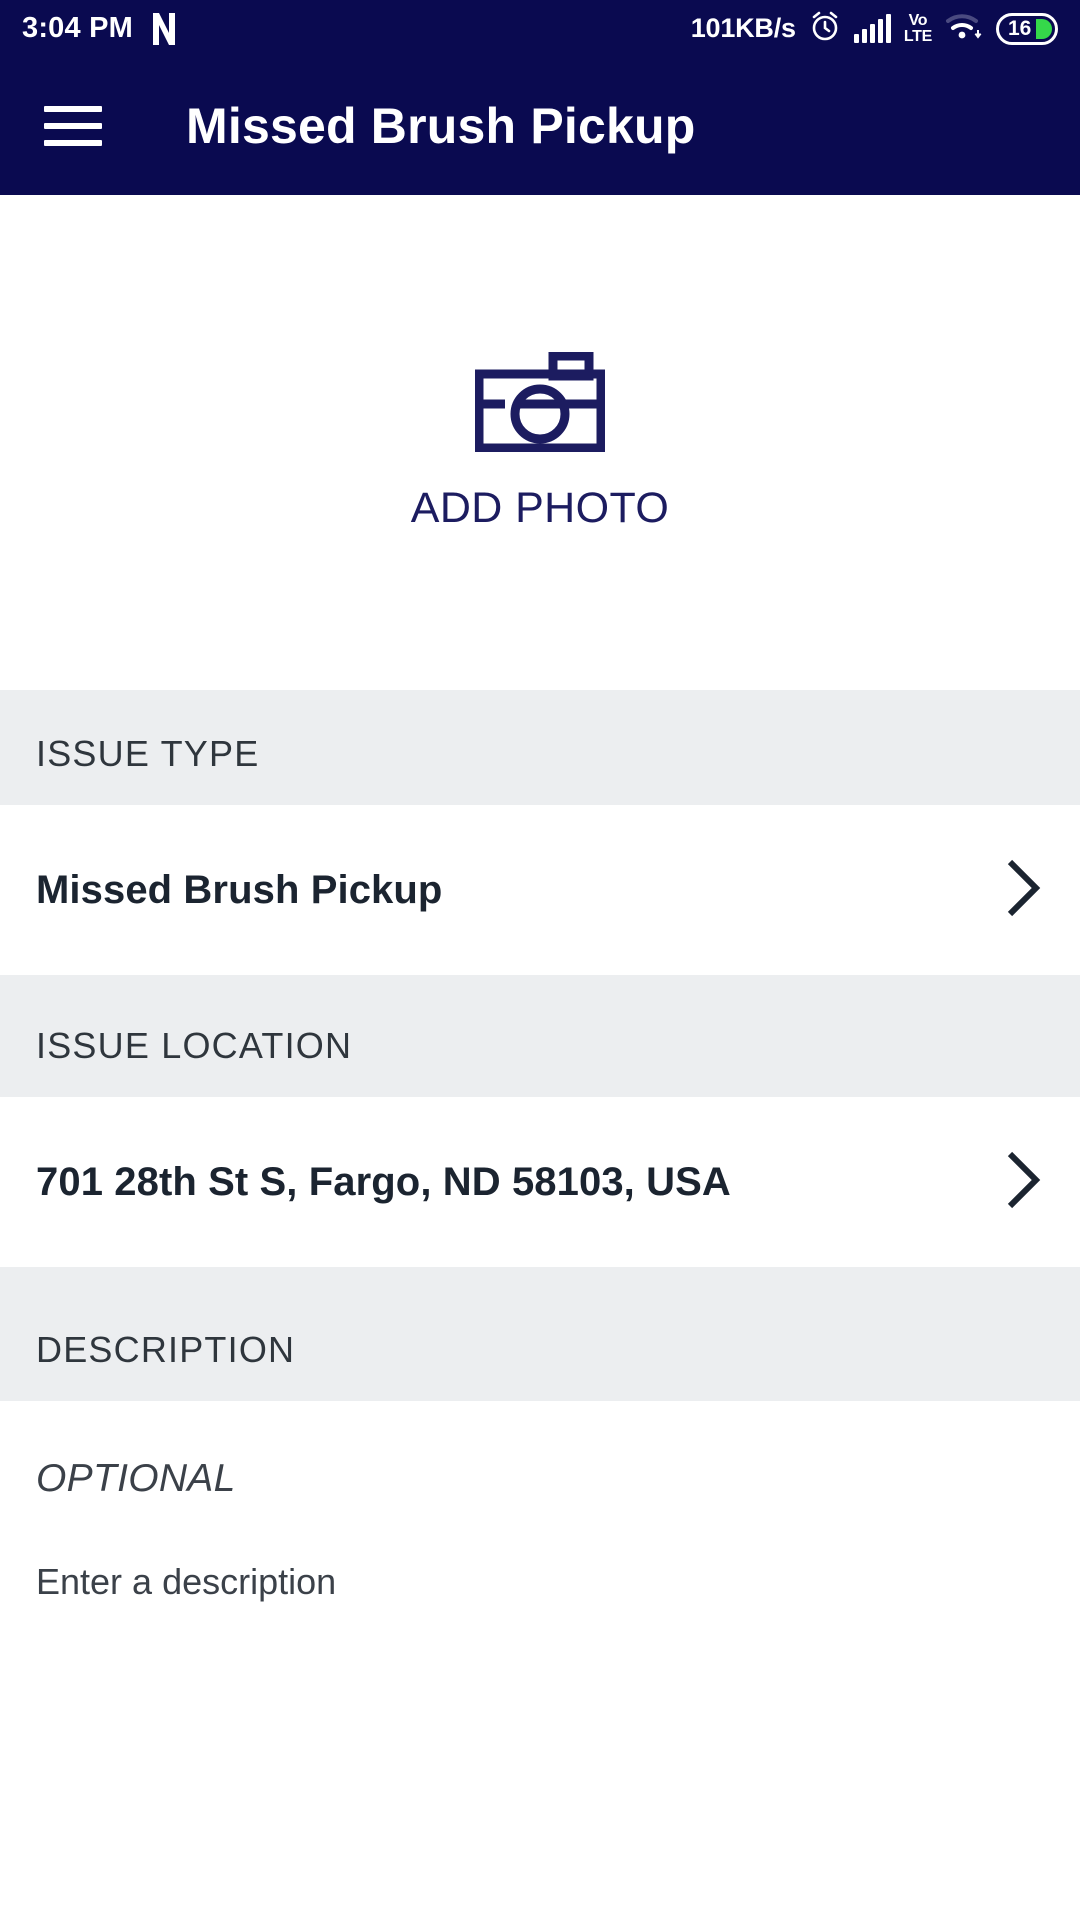 The image size is (1080, 1920). Describe the element at coordinates (917, 36) in the screenshot. I see `volte-bottom-label: LTE` at that location.